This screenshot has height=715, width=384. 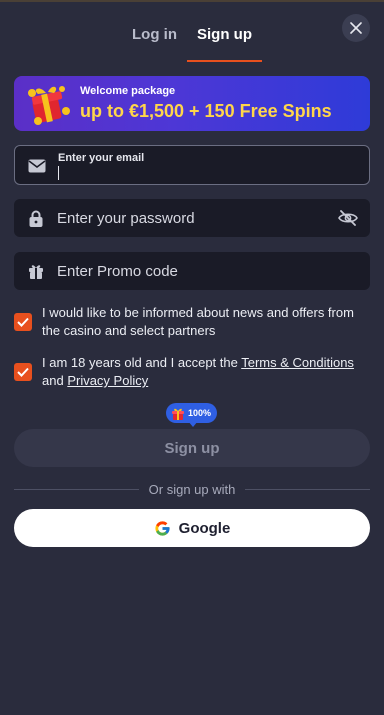 I want to click on divider-line-right, so click(x=308, y=489).